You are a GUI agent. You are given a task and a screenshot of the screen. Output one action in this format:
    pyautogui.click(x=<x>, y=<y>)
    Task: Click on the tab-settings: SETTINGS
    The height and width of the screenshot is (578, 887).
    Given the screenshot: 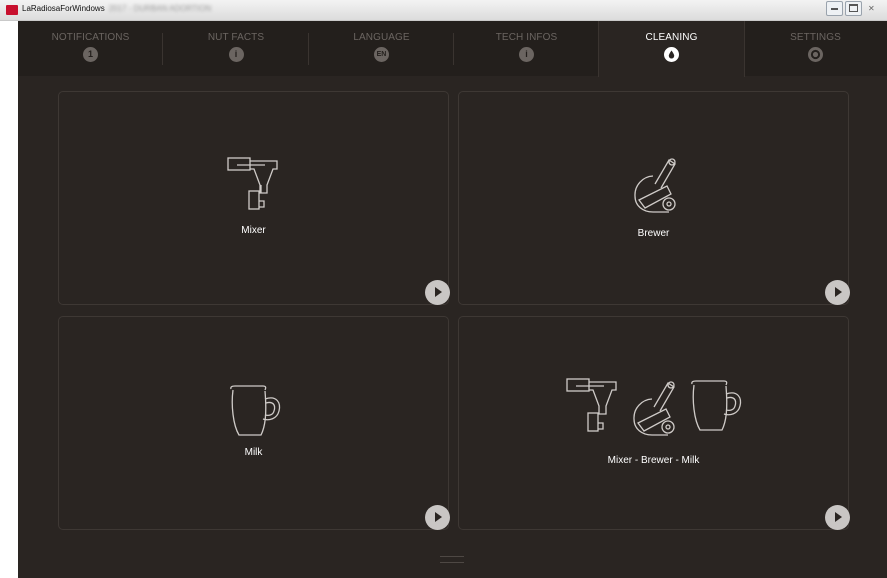 What is the action you would take?
    pyautogui.click(x=815, y=48)
    